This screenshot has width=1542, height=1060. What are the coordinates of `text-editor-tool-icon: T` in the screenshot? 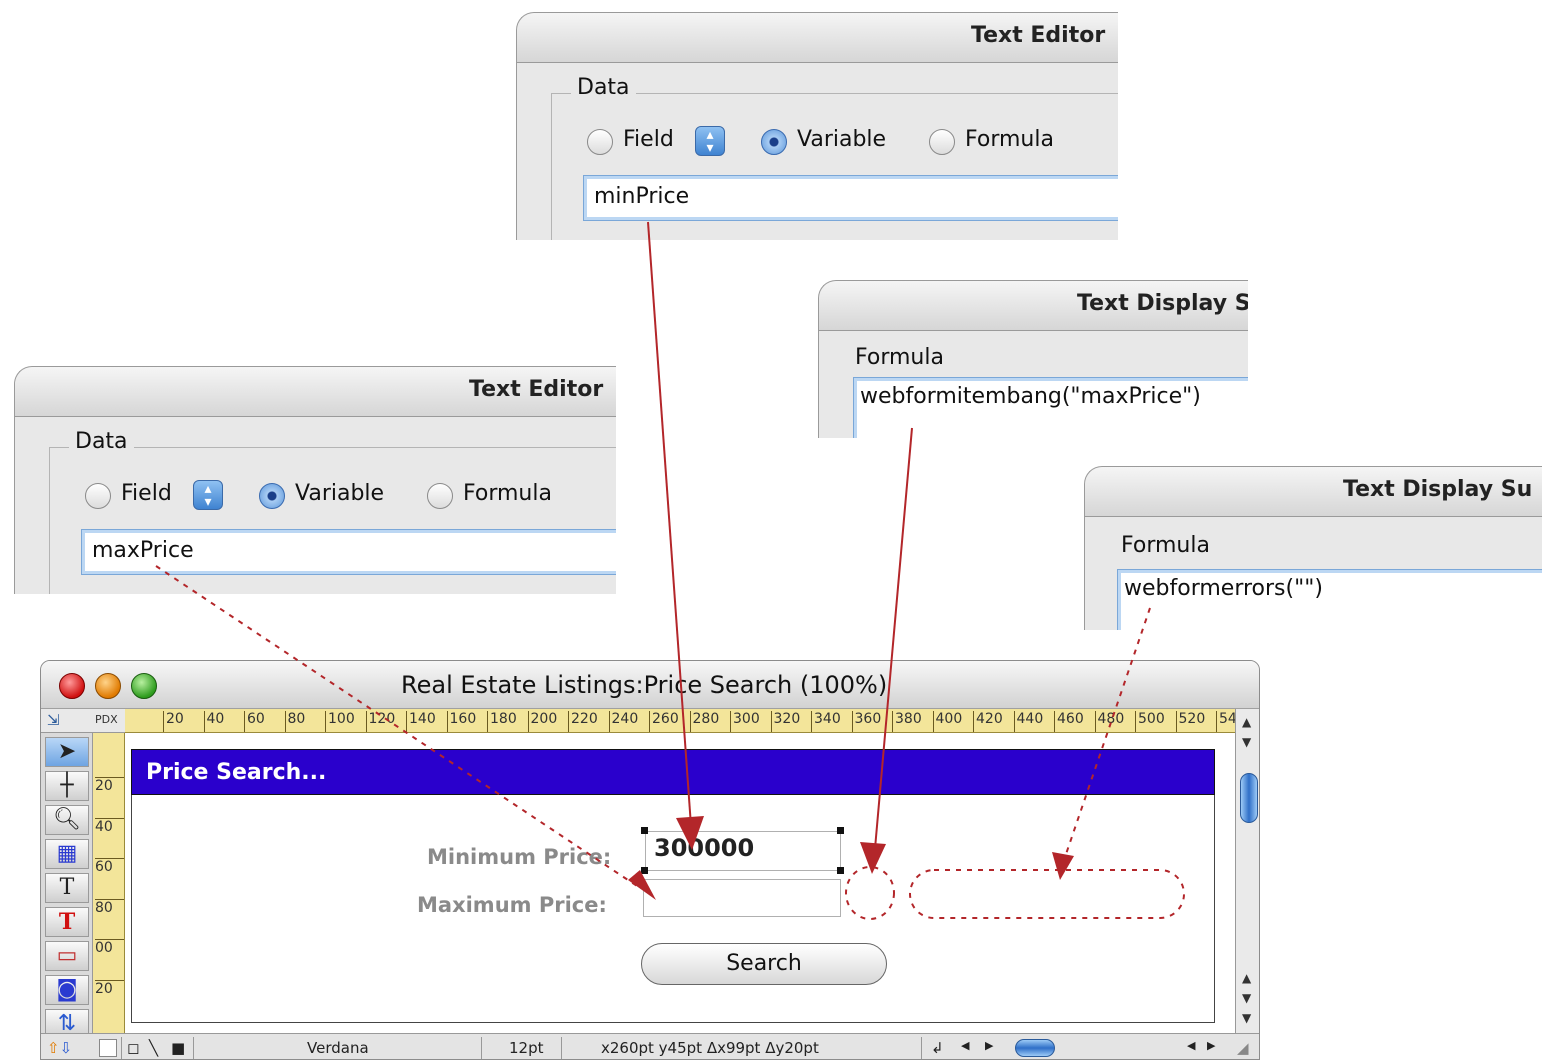 It's located at (67, 922).